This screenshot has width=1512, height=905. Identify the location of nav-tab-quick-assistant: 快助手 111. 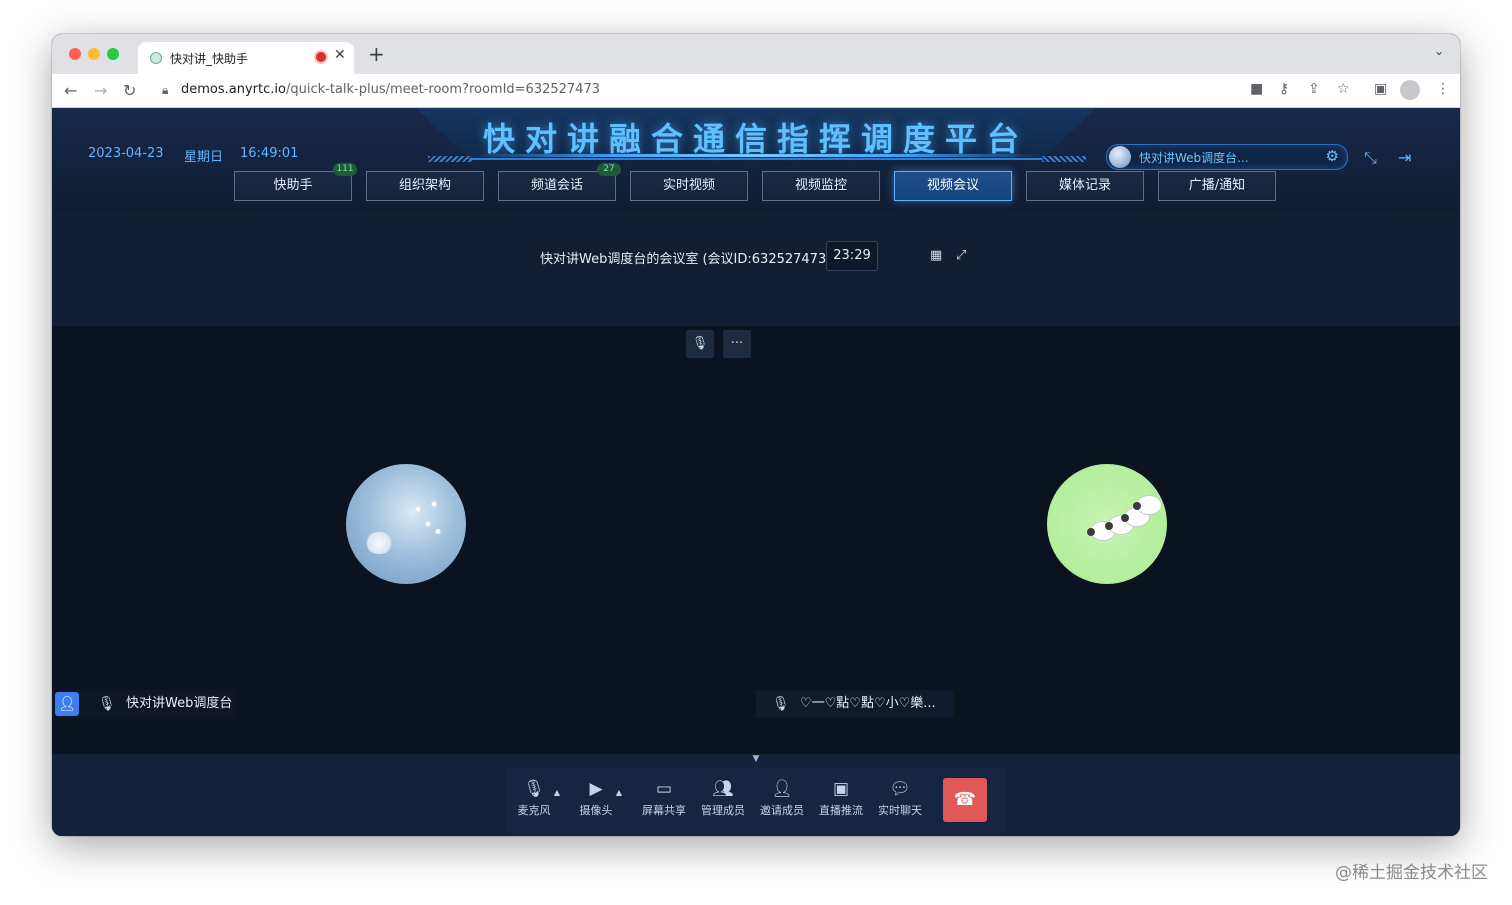
(295, 182).